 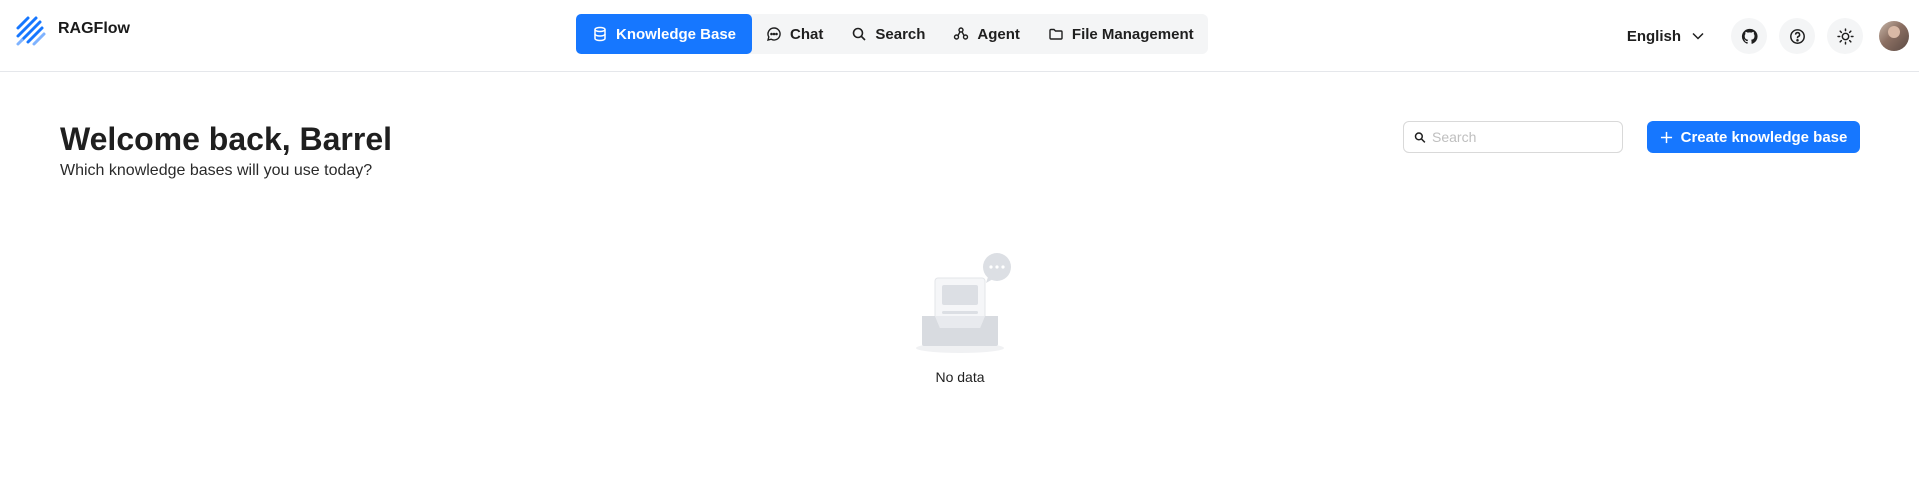 What do you see at coordinates (1653, 36) in the screenshot?
I see `language-label: English` at bounding box center [1653, 36].